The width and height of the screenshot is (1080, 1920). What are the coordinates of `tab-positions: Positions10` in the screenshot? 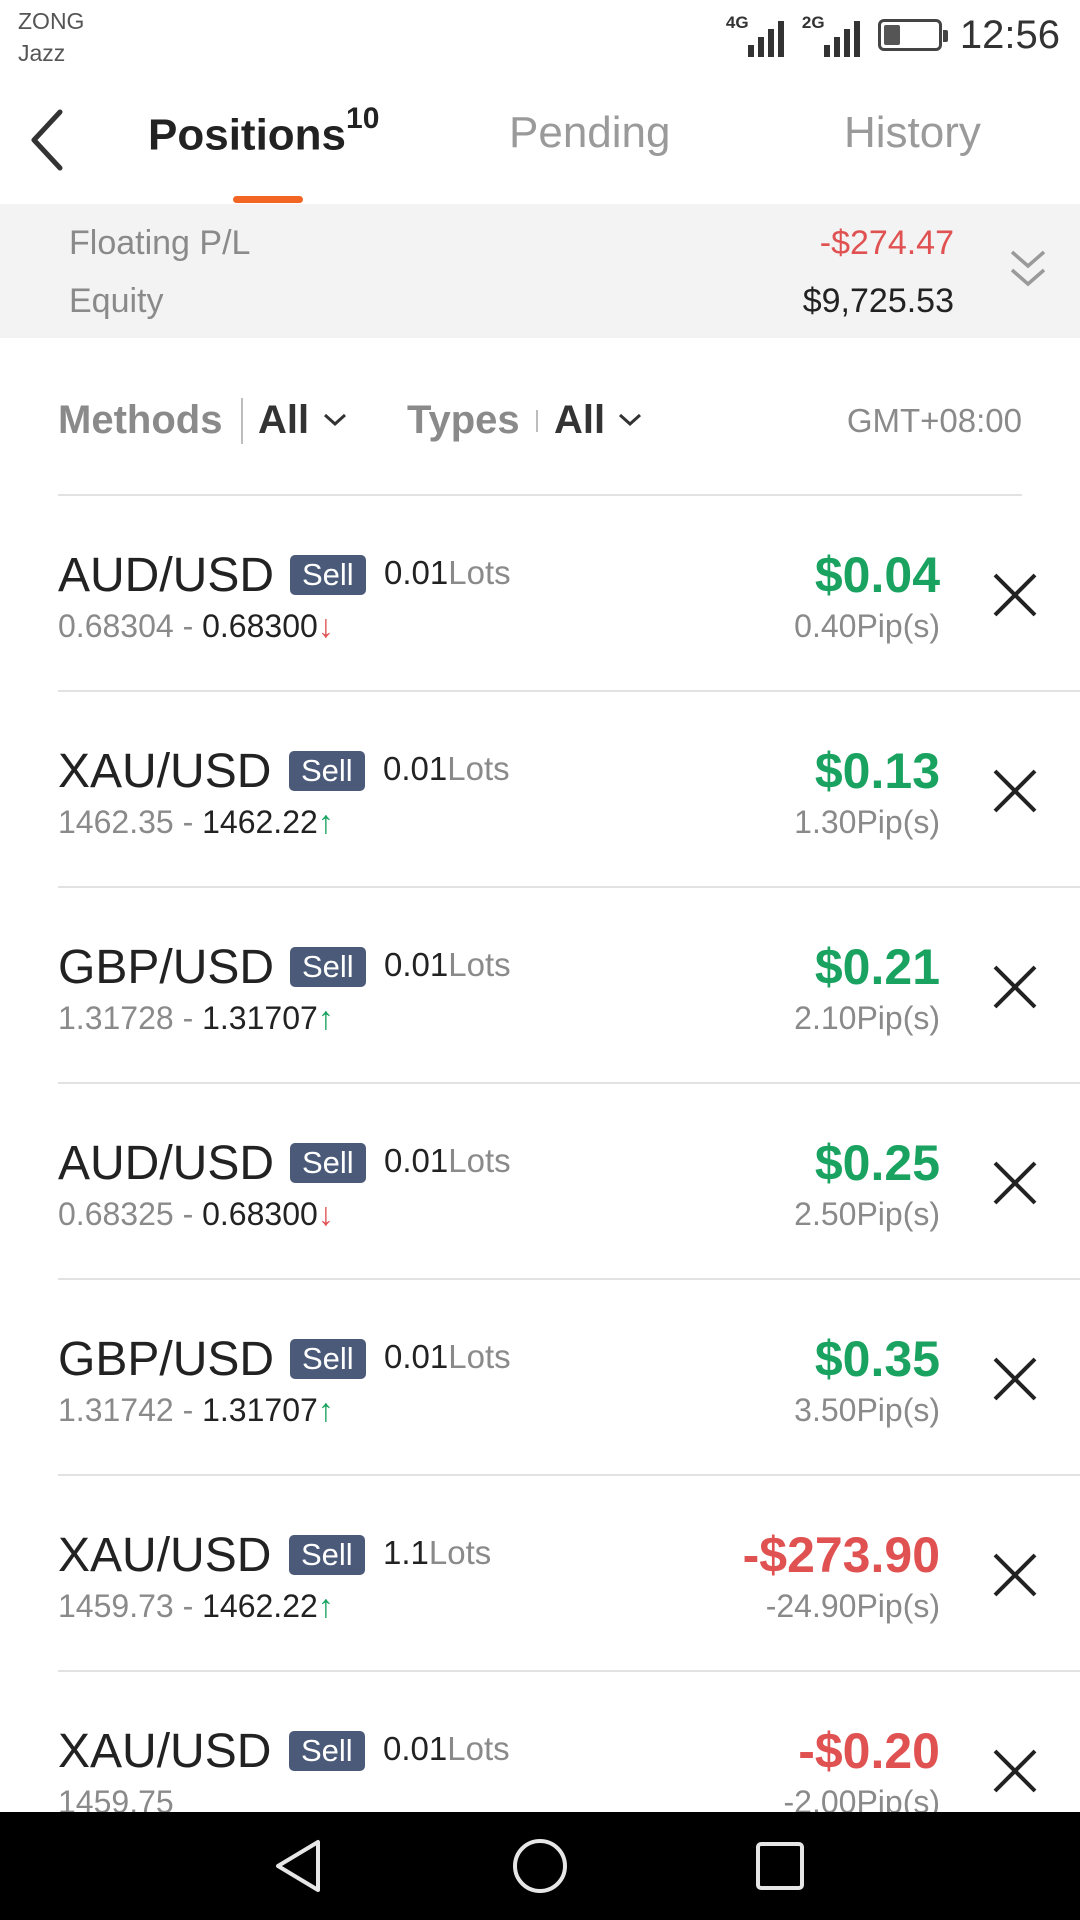 It's located at (263, 131).